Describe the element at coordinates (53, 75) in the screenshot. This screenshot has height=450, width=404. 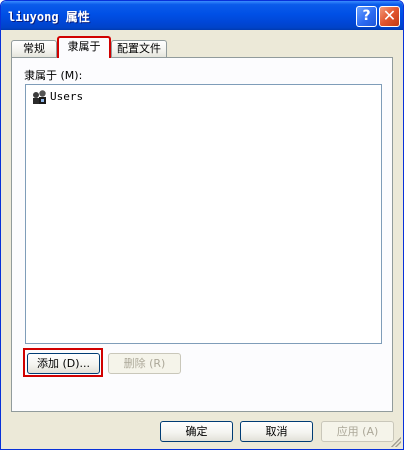
I see `member-of-label: 隶属于 (M):` at that location.